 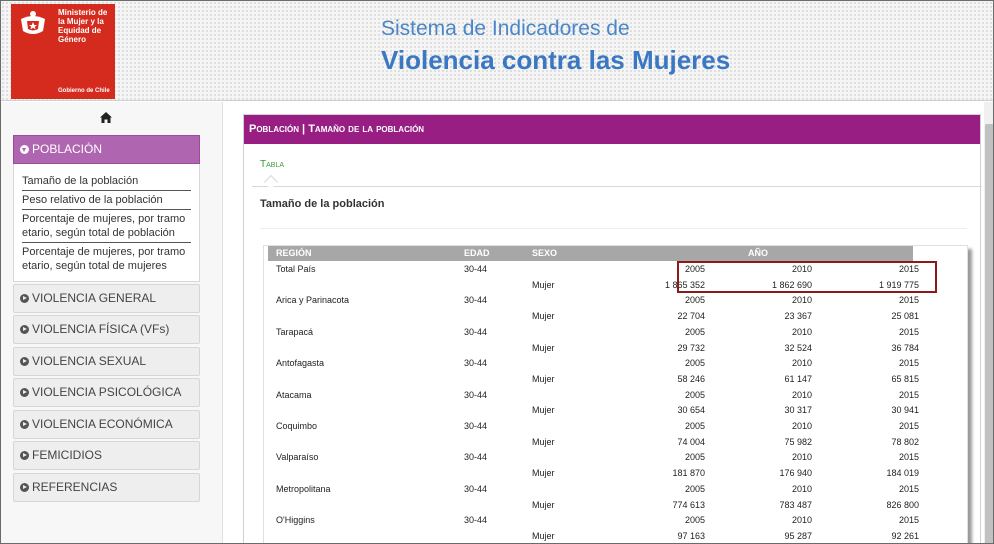 What do you see at coordinates (33, 22) in the screenshot?
I see `chile-crest-icon` at bounding box center [33, 22].